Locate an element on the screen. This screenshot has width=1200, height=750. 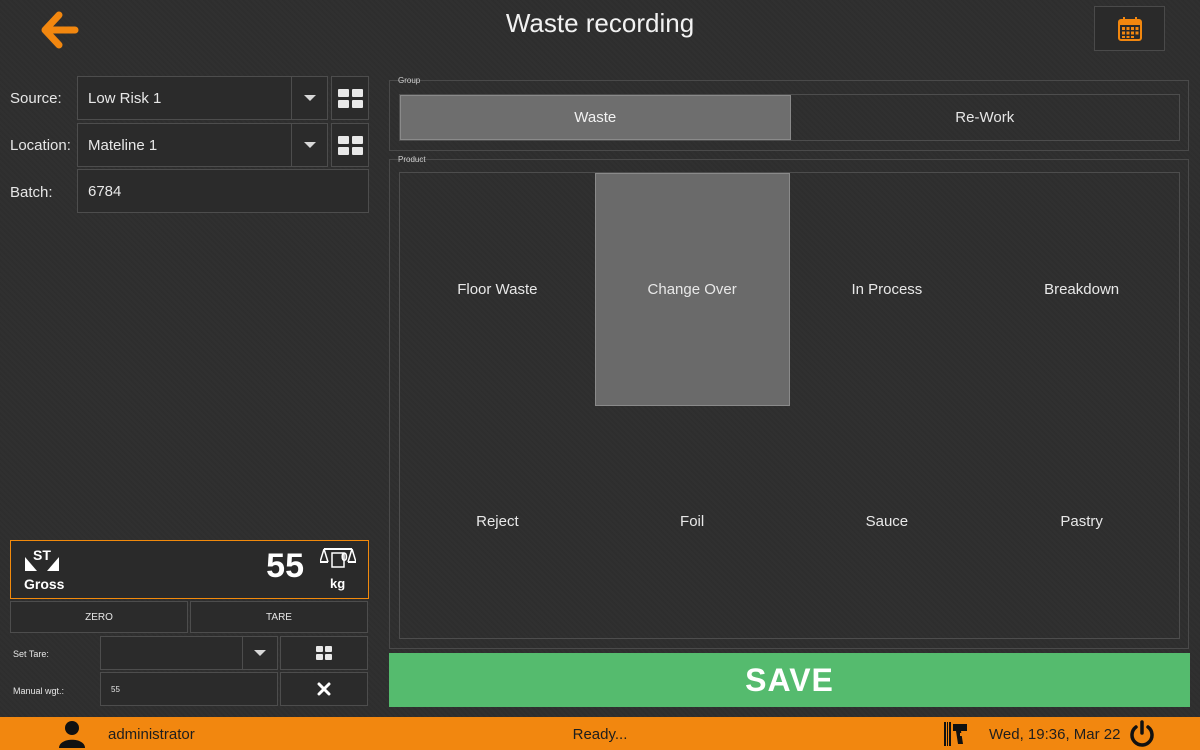
product-item-change-over: Change Over is located at coordinates (692, 289).